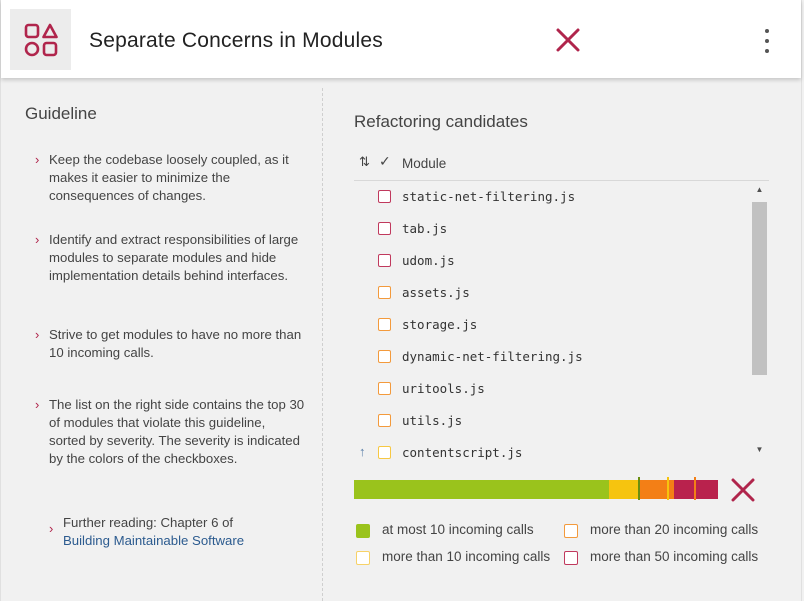  What do you see at coordinates (466, 556) in the screenshot?
I see `legend-label: more than 10 incoming calls` at bounding box center [466, 556].